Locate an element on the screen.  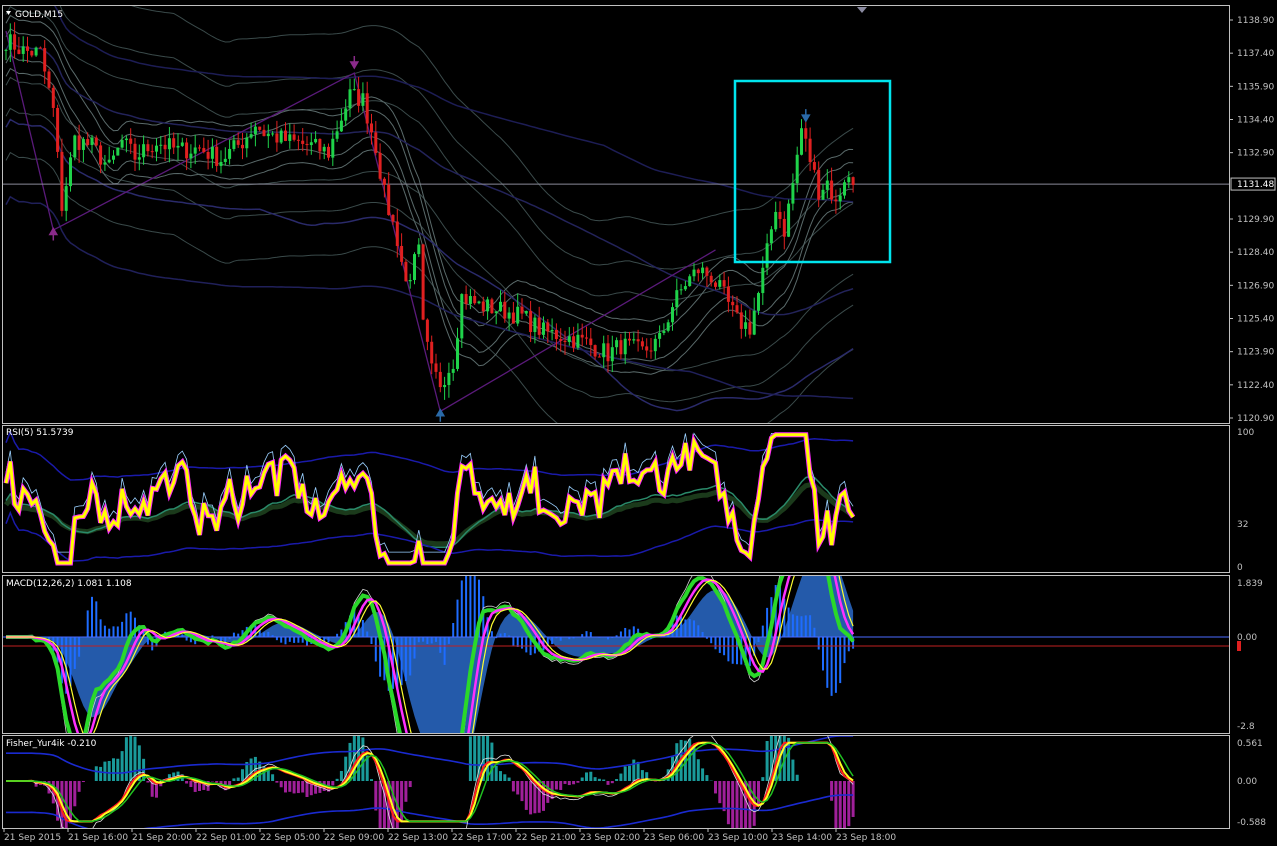
rsi-title: RSI(5) 51.5739 is located at coordinates (40, 433).